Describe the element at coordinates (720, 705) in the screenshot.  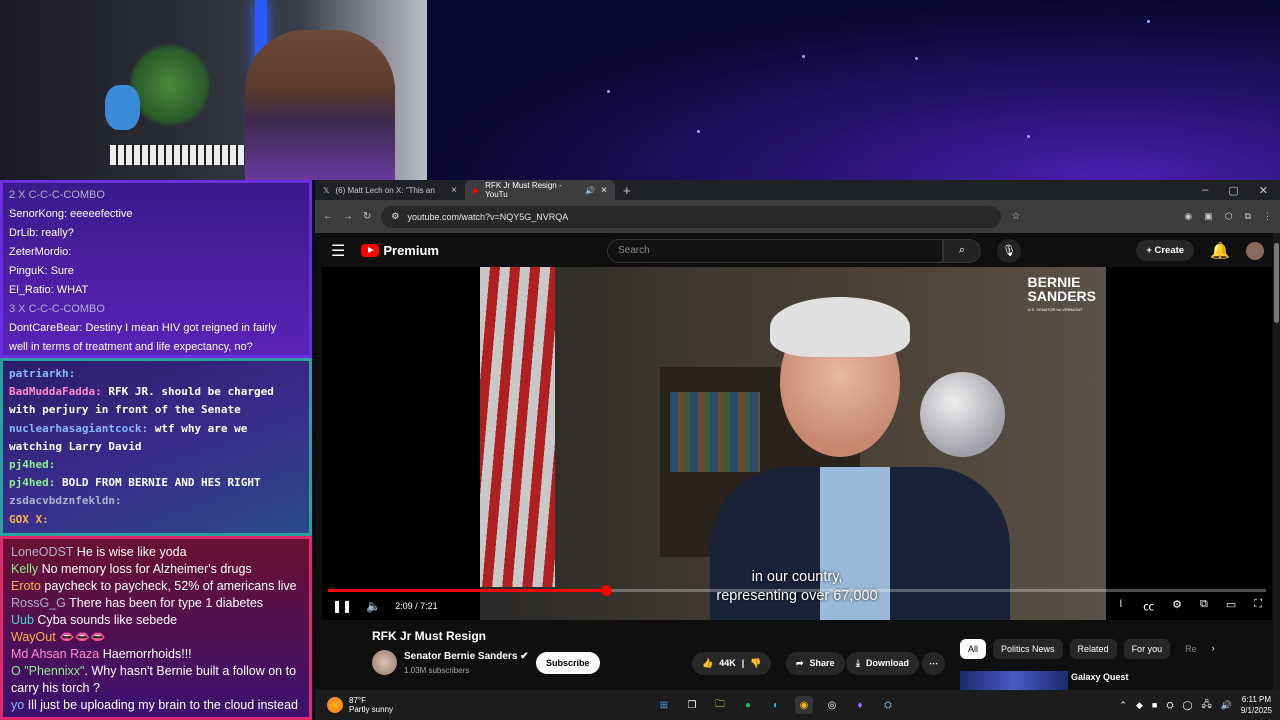
I see `file-explorer-icon: 🗀` at that location.